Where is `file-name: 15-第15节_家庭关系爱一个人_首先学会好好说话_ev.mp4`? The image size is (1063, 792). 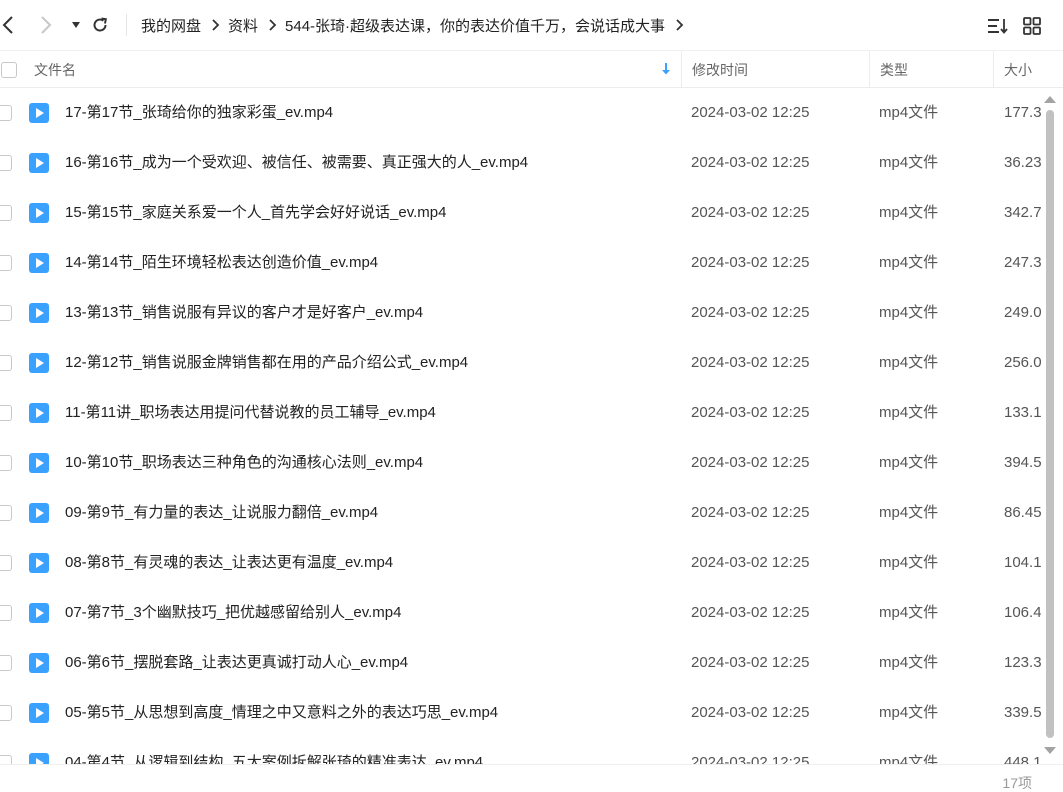
file-name: 15-第15节_家庭关系爱一个人_首先学会好好说话_ev.mp4 is located at coordinates (256, 212).